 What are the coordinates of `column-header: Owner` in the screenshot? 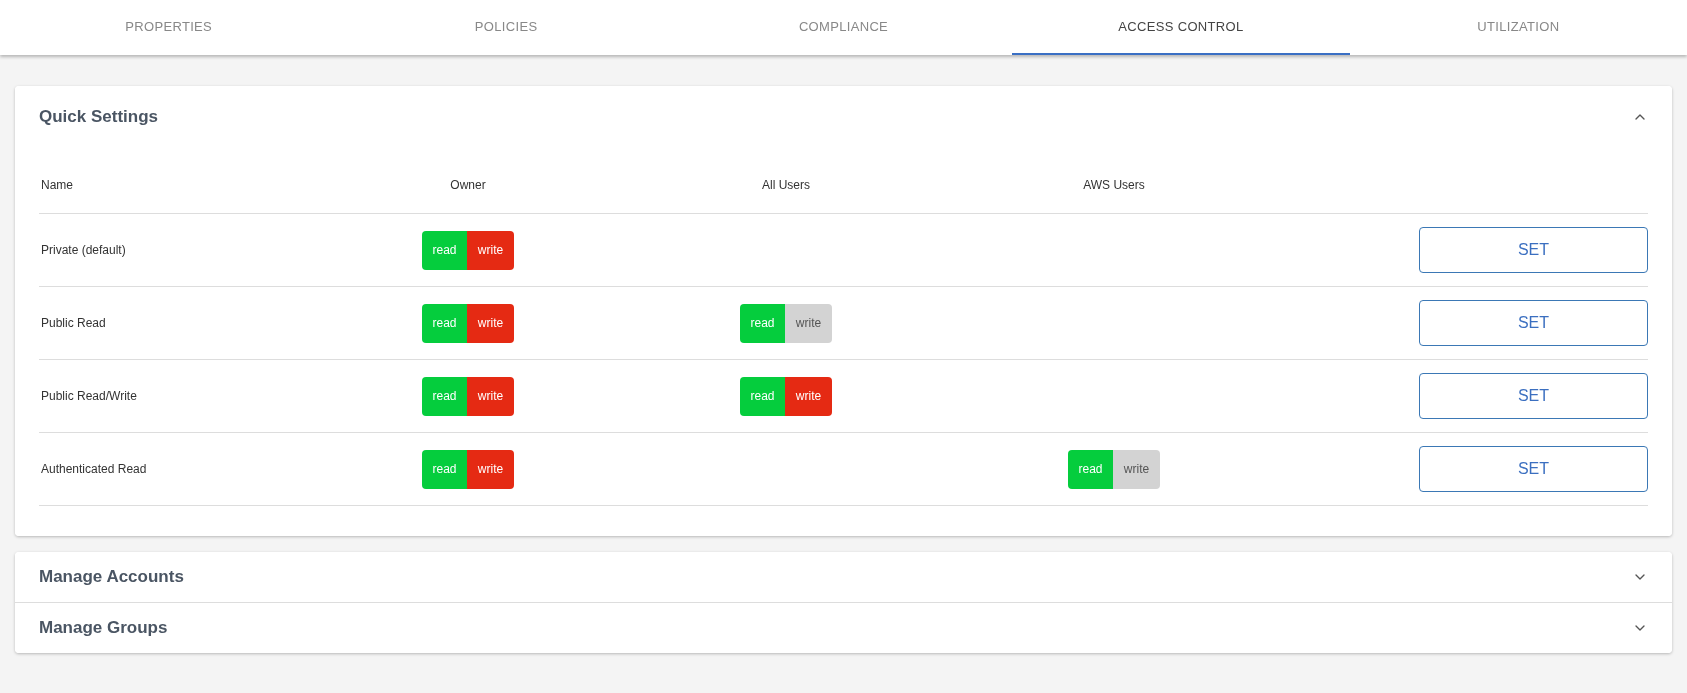 It's located at (468, 185).